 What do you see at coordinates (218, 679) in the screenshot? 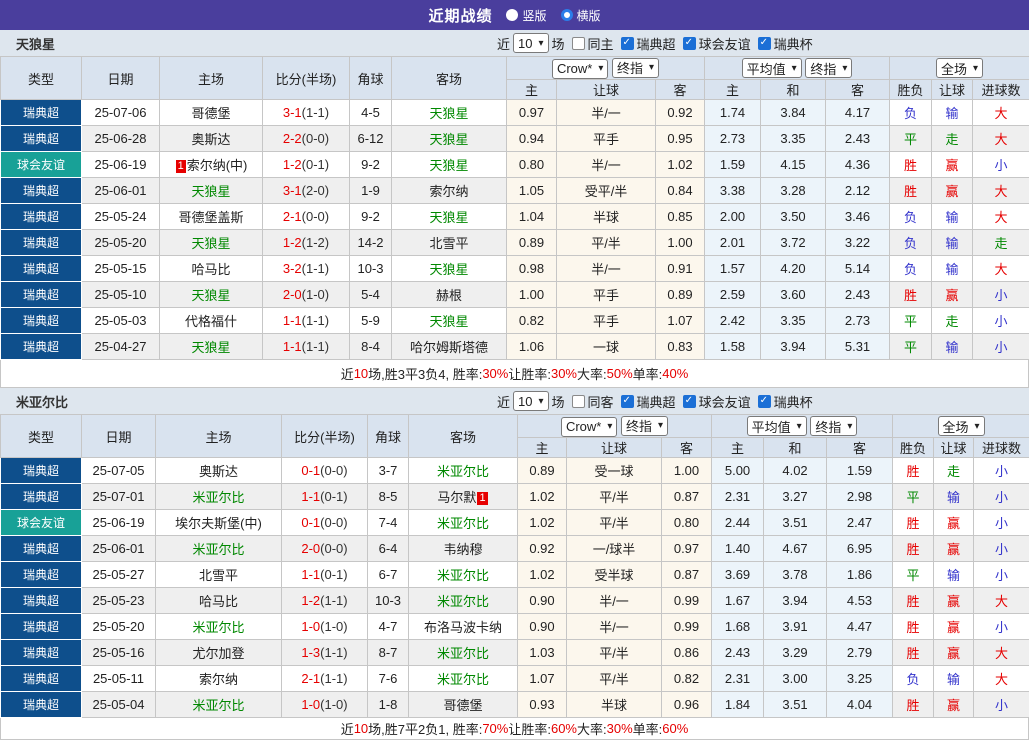
I see `team-name-text: 索尔纳` at bounding box center [218, 679].